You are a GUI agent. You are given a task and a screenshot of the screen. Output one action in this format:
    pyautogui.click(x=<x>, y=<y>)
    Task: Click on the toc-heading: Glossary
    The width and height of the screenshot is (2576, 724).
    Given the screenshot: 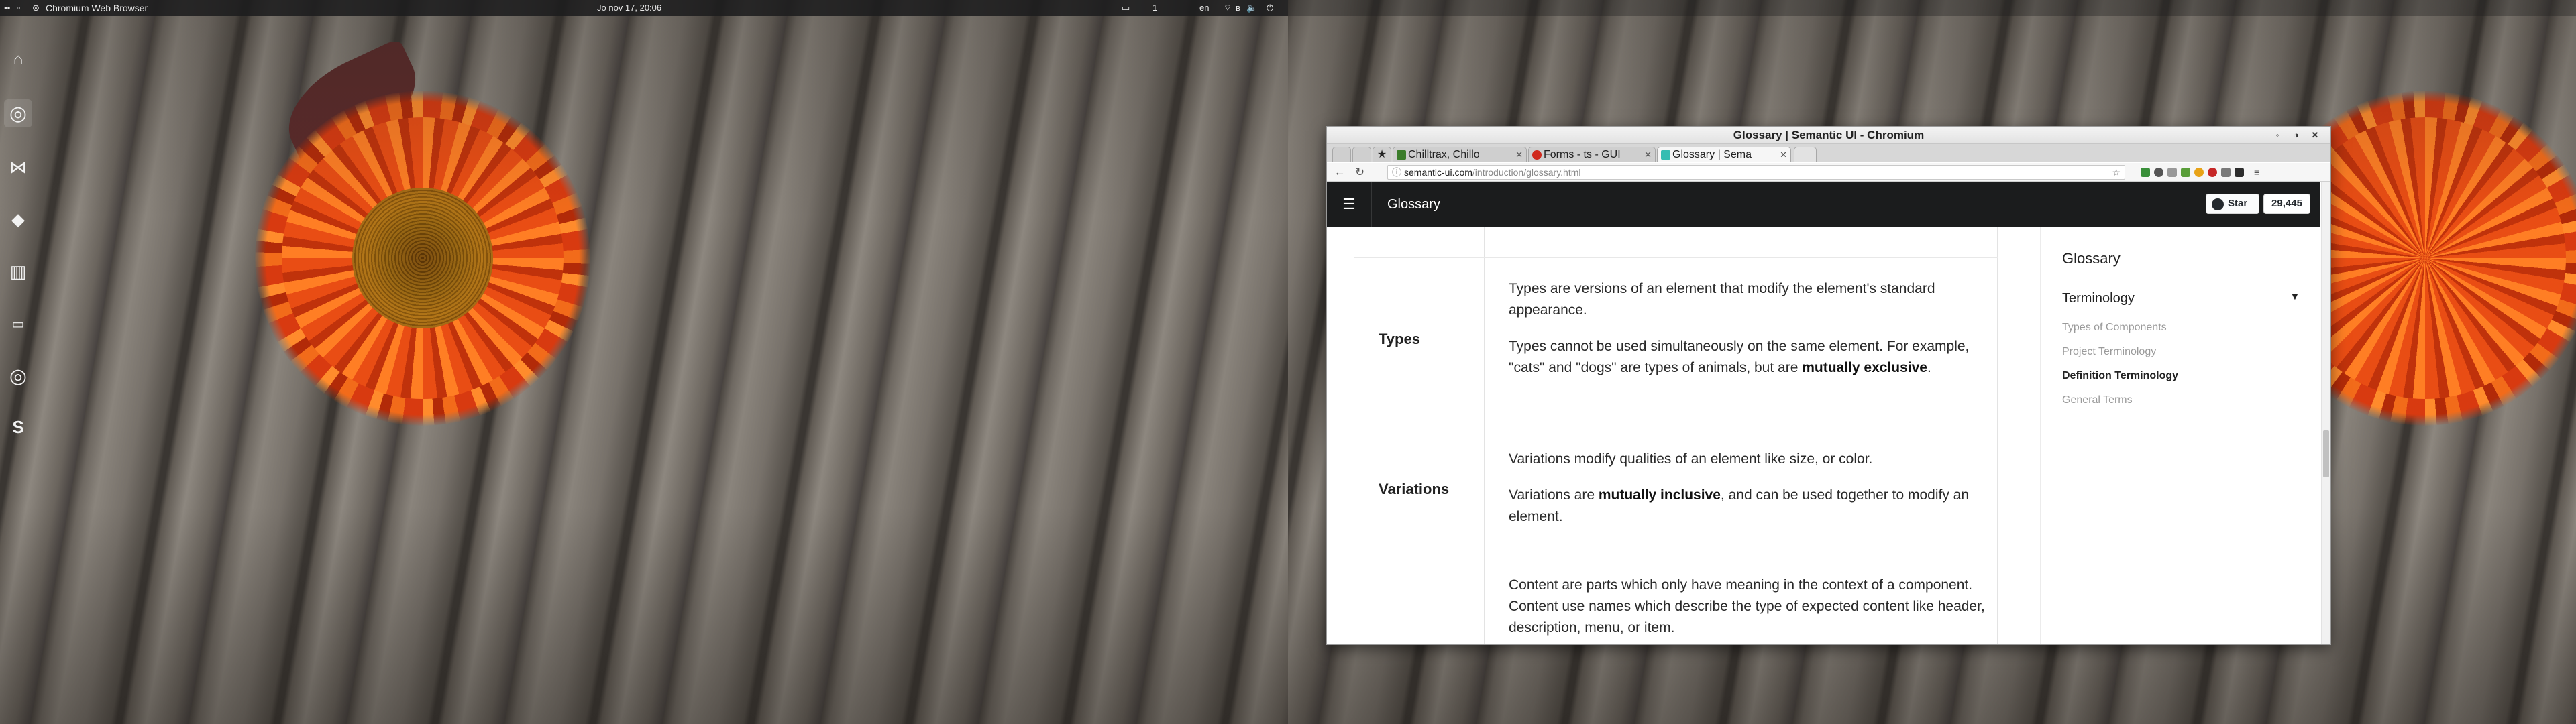 What is the action you would take?
    pyautogui.click(x=2091, y=258)
    